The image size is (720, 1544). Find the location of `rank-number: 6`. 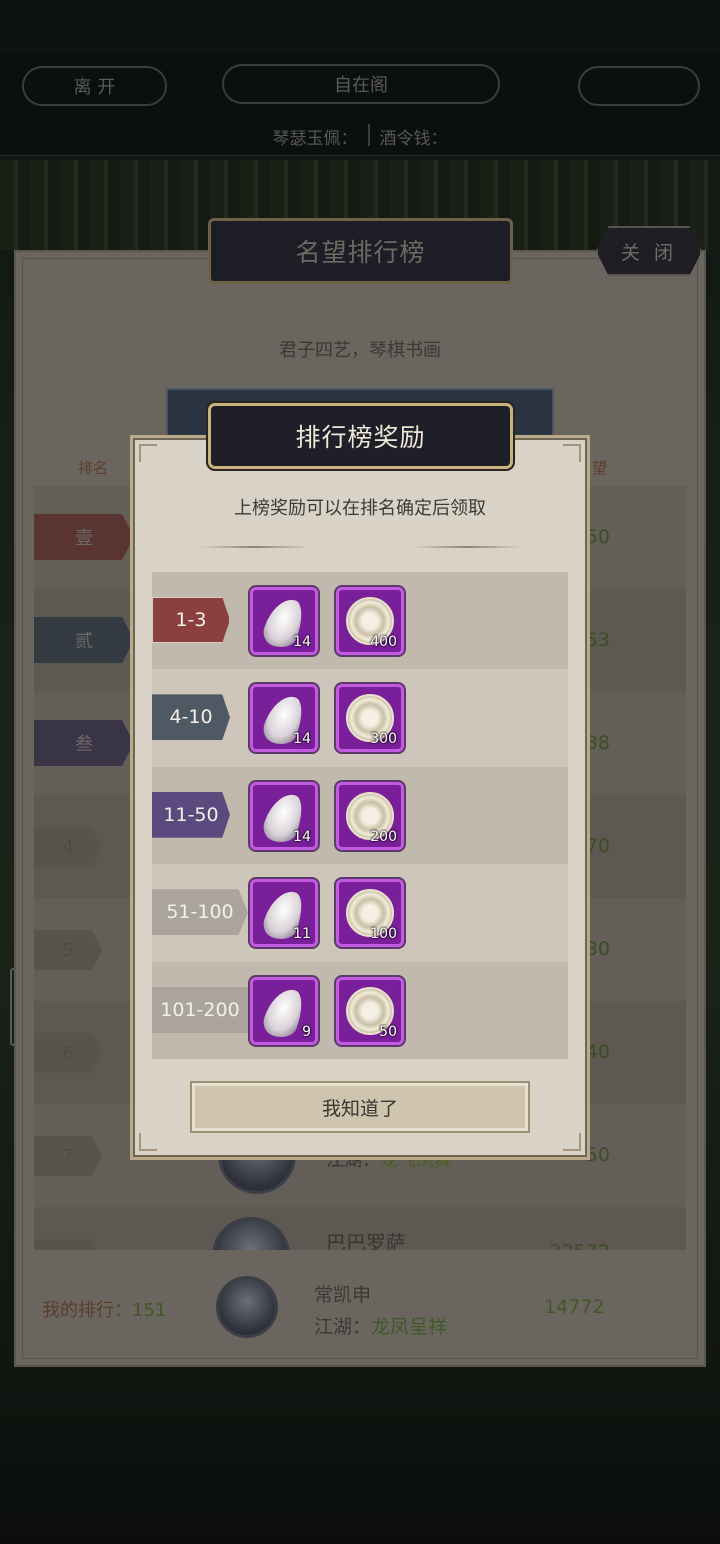

rank-number: 6 is located at coordinates (68, 1053).